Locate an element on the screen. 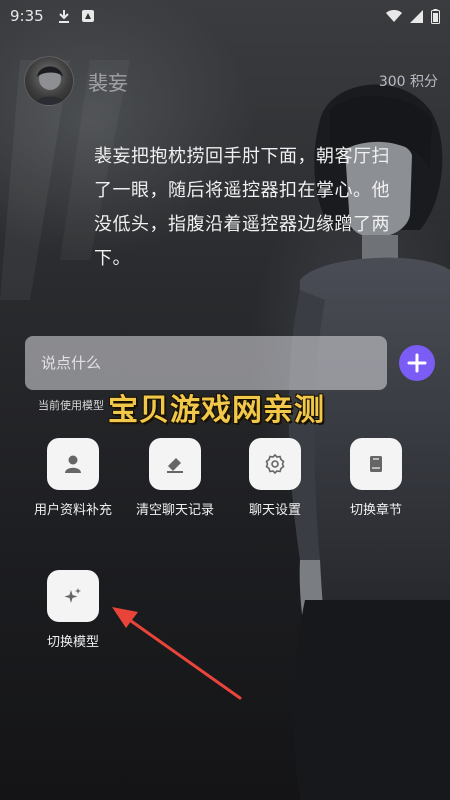 The width and height of the screenshot is (450, 800). current-model-hint: 当前使用模型 is located at coordinates (71, 405).